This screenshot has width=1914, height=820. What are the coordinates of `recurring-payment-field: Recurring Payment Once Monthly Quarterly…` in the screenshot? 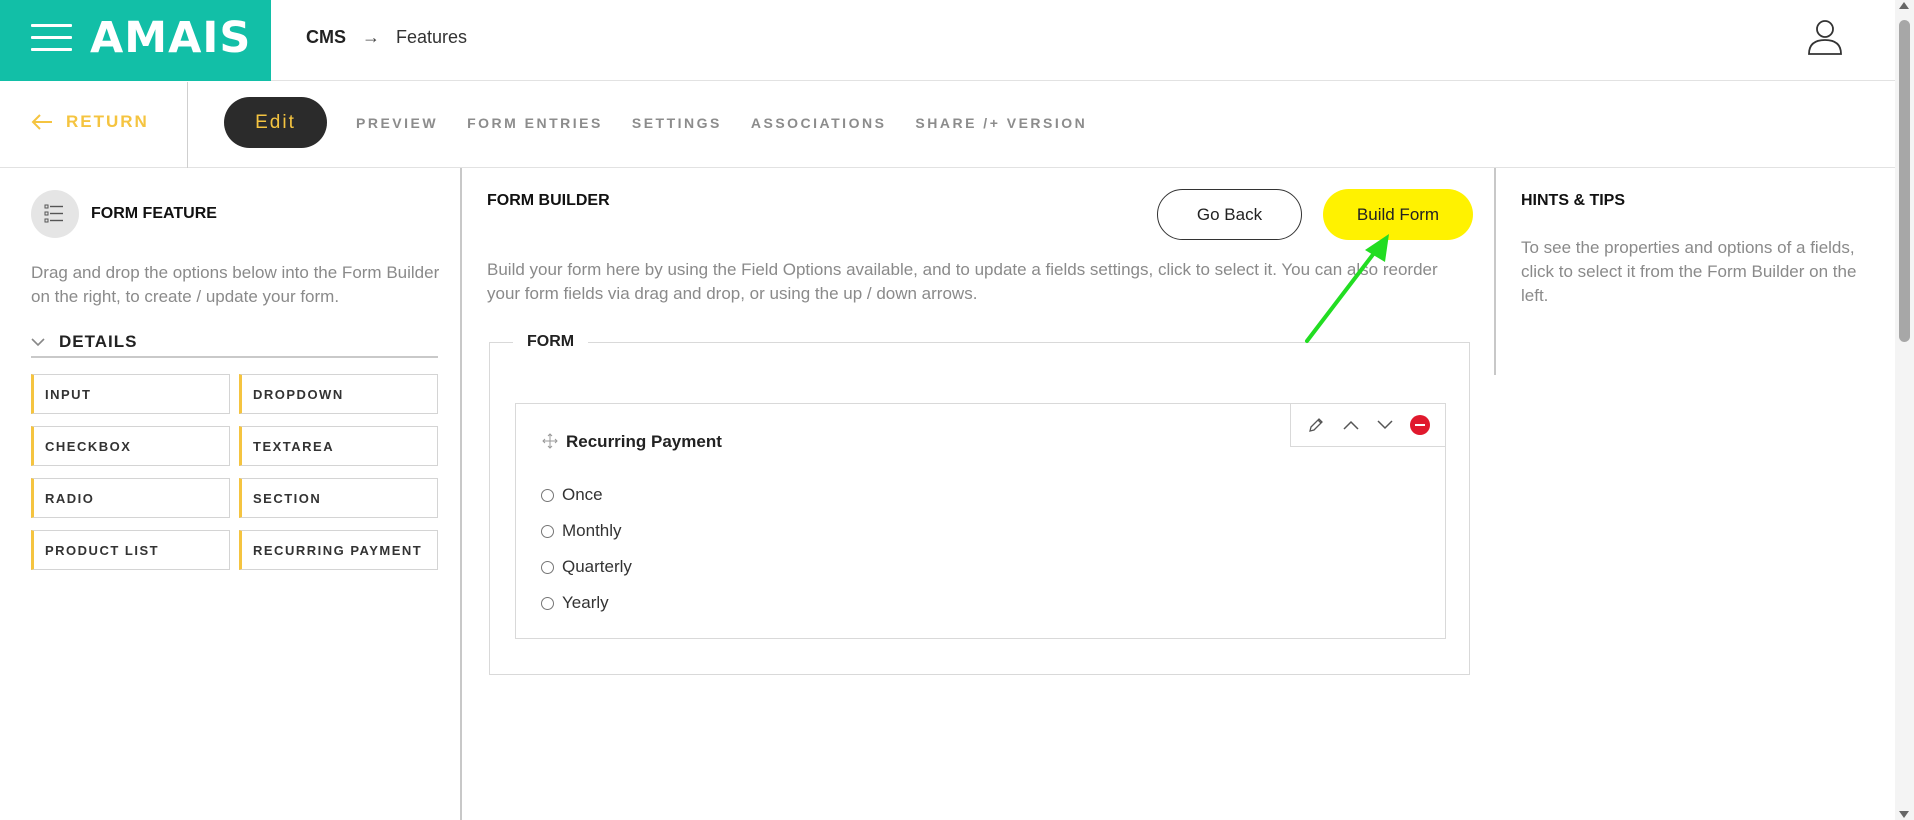 It's located at (980, 521).